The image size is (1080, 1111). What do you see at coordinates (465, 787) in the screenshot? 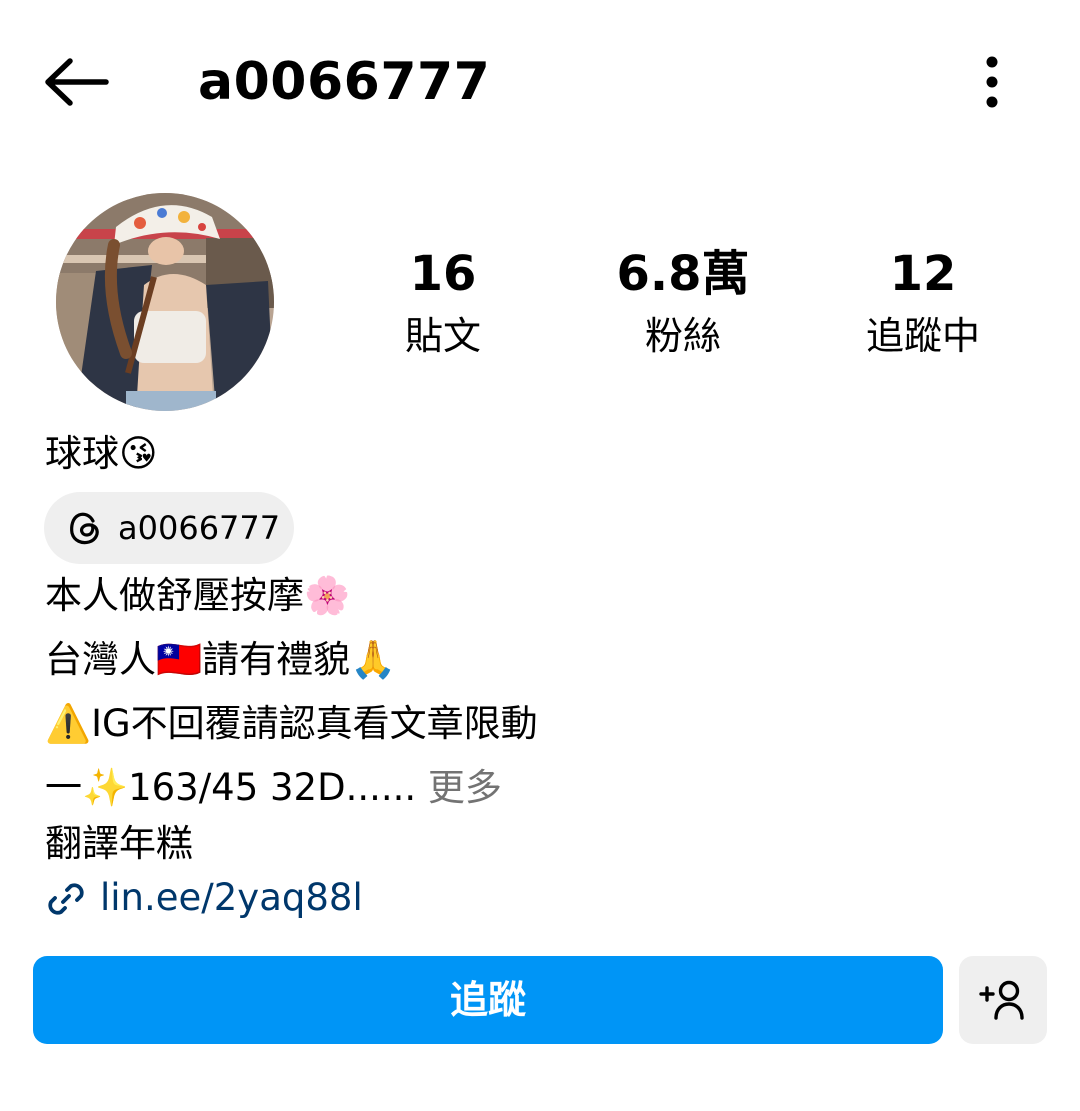
I see `bio-more-link: 更多` at bounding box center [465, 787].